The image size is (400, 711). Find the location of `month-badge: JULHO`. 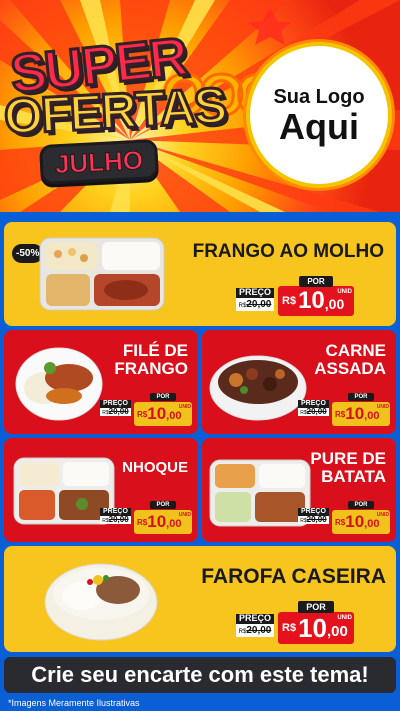

month-badge: JULHO is located at coordinates (99, 162).